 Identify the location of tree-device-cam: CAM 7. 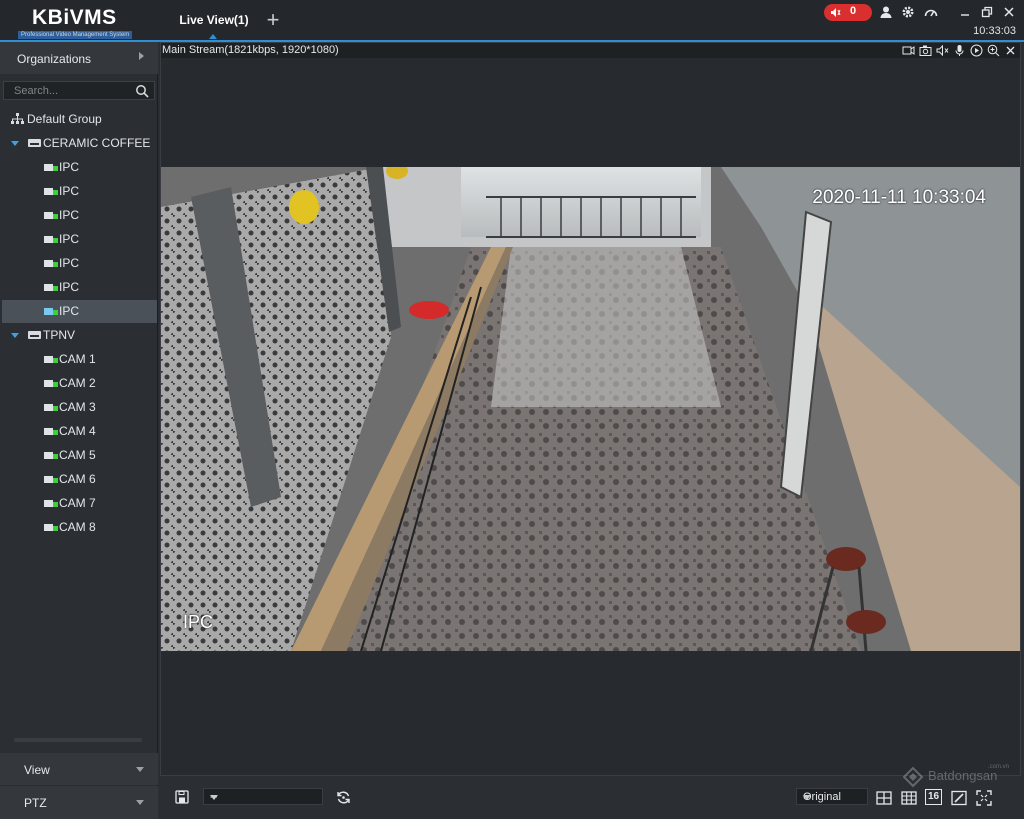
(79, 503).